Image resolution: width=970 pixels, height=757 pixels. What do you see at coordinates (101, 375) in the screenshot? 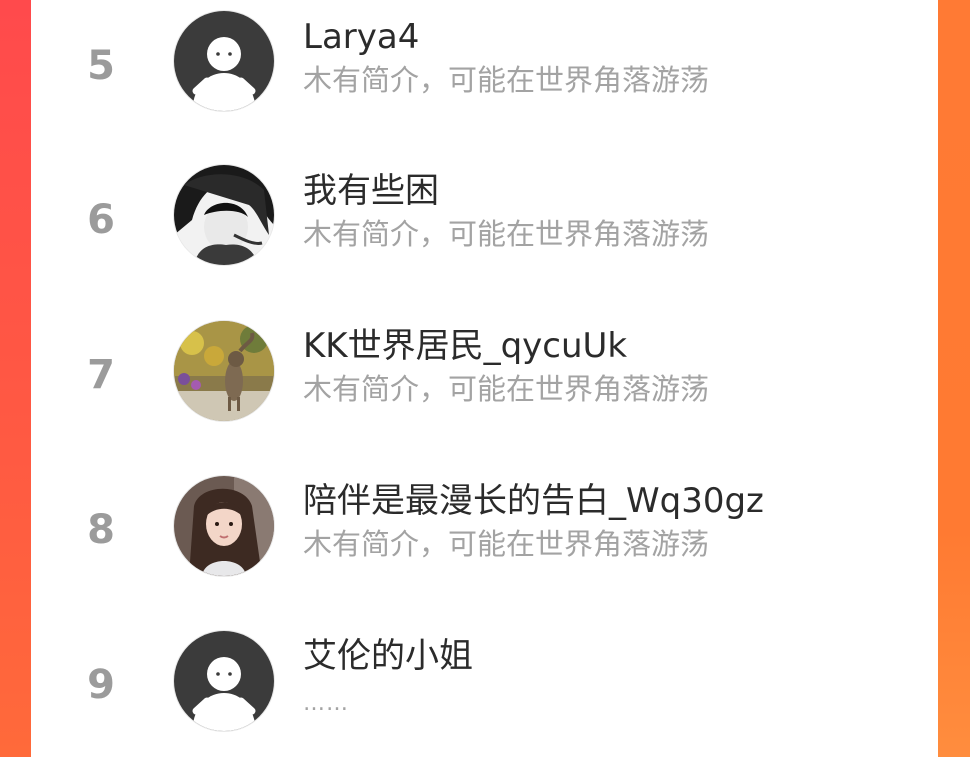
I see `rank-number: 7` at bounding box center [101, 375].